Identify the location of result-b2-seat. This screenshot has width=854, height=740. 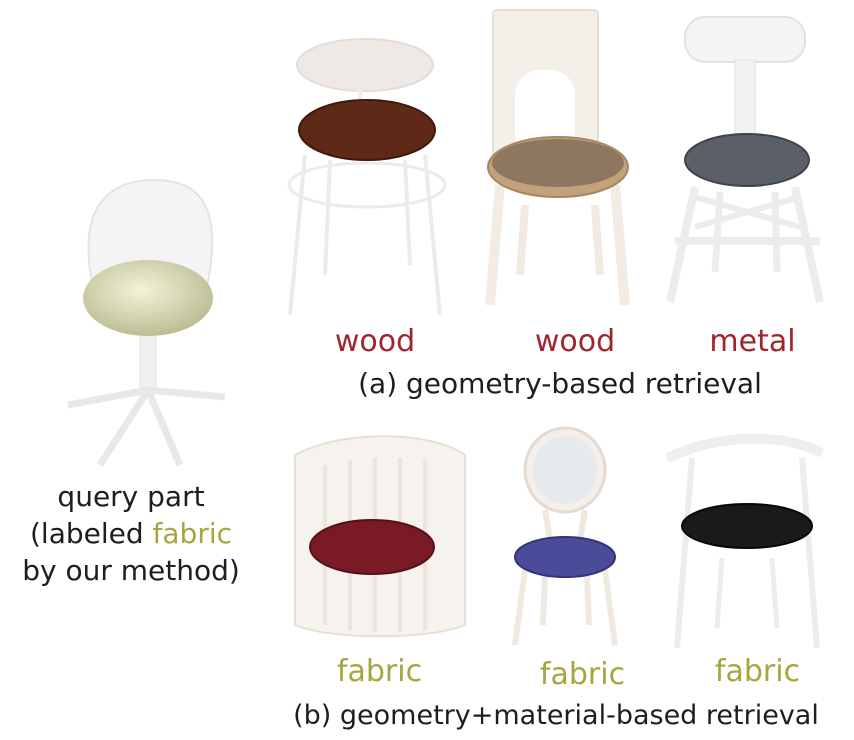
(565, 557).